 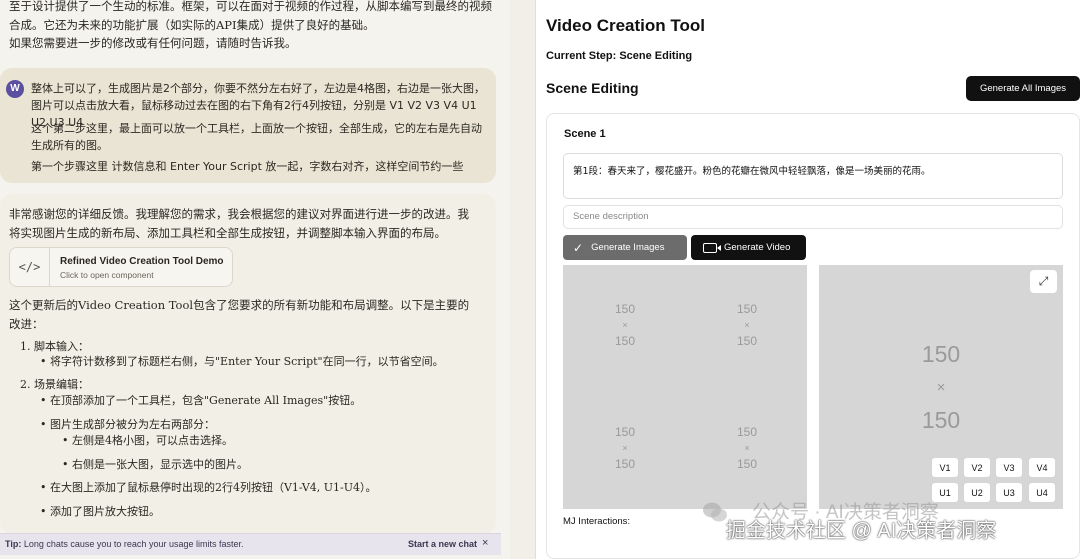 I want to click on generate-all-images-button: Generate All Images, so click(x=1023, y=88).